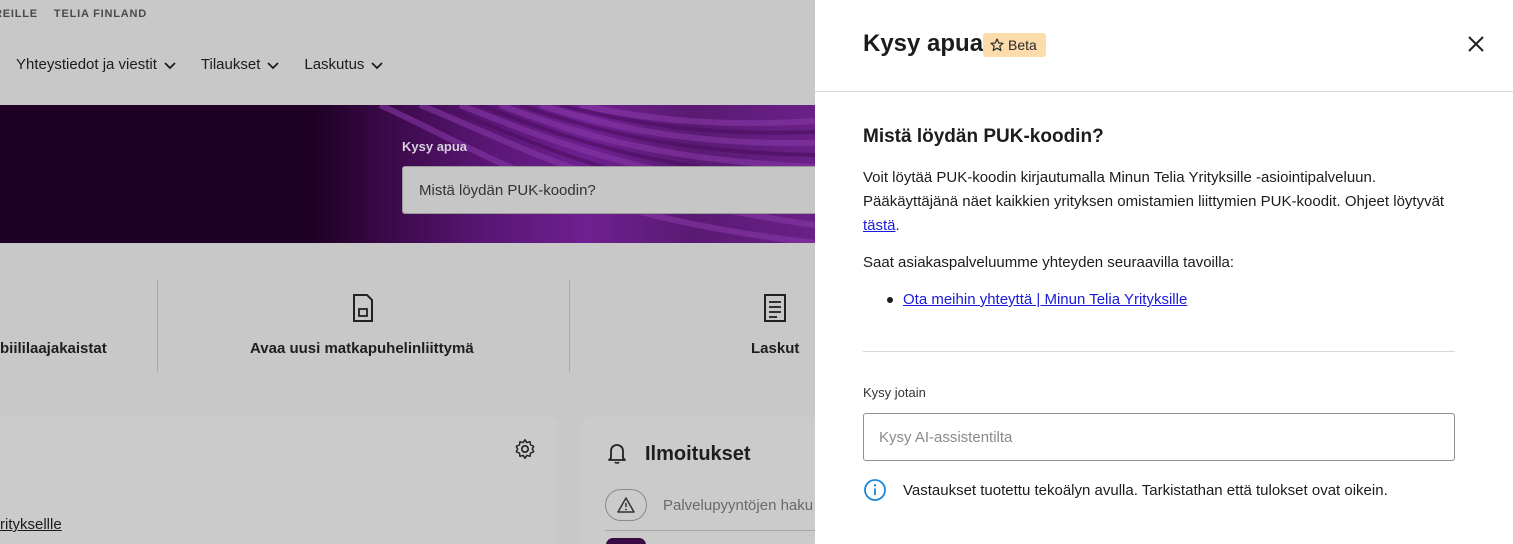 The height and width of the screenshot is (544, 1513). I want to click on ask-ai-input, so click(1159, 437).